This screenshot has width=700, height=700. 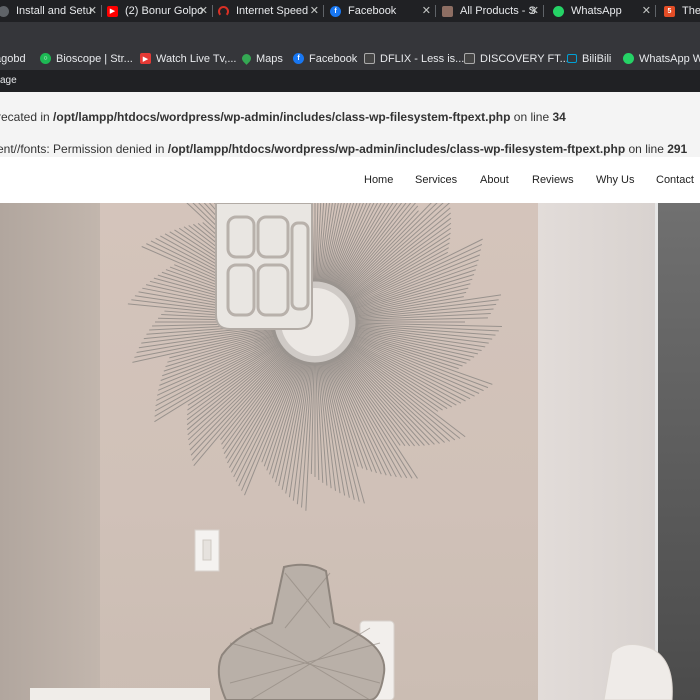 What do you see at coordinates (350, 34) in the screenshot?
I see `address-bar-area` at bounding box center [350, 34].